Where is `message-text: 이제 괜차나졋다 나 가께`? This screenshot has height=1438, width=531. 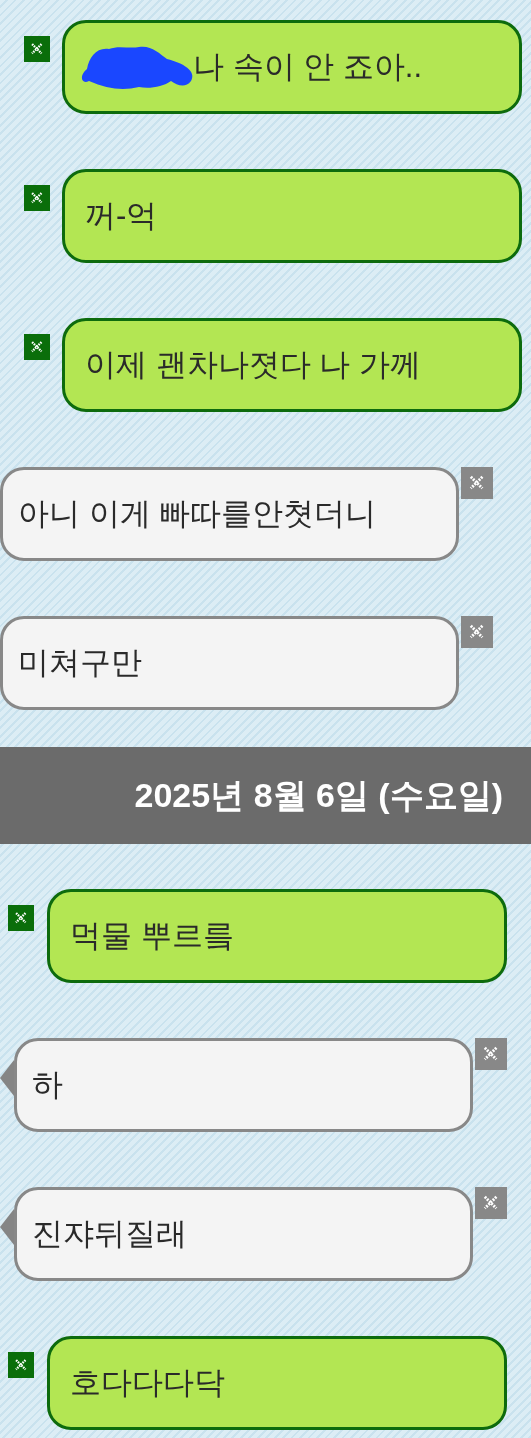 message-text: 이제 괜차나졋다 나 가께 is located at coordinates (253, 364).